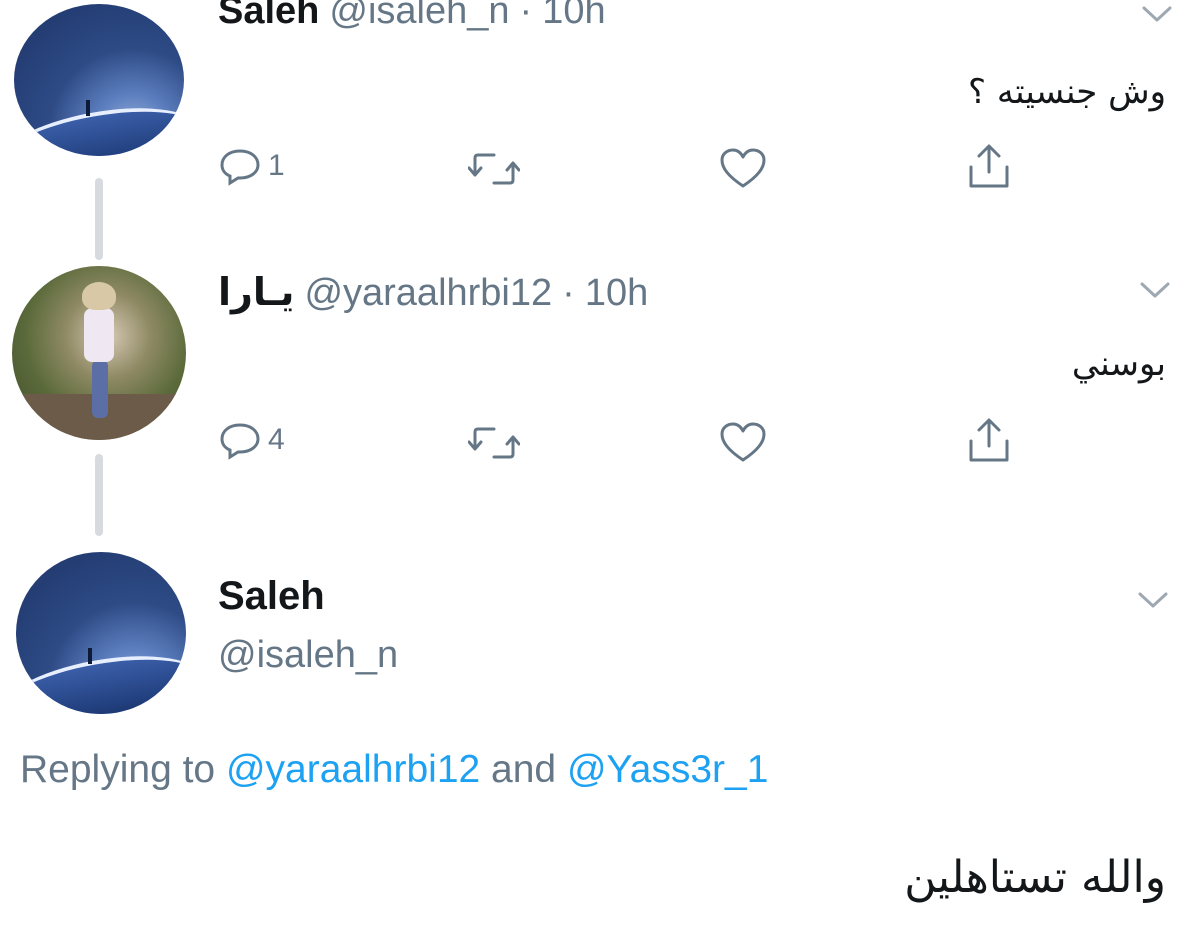  I want to click on mention-link-yass3r: @Yass3r_1, so click(667, 769).